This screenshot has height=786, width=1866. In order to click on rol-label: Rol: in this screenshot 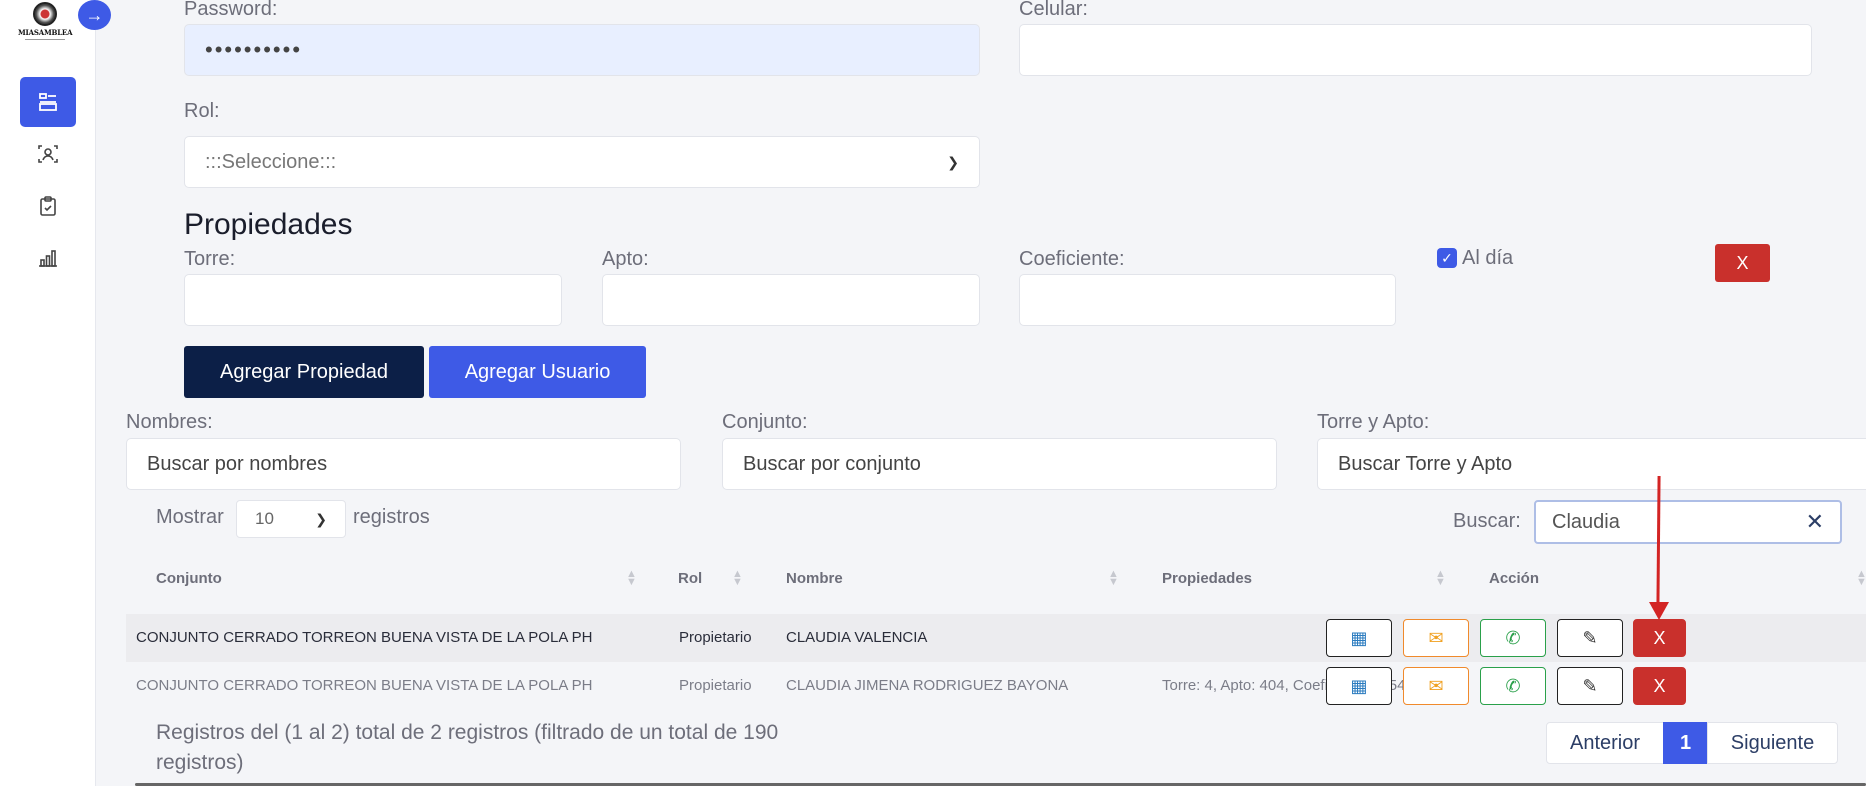, I will do `click(202, 111)`.